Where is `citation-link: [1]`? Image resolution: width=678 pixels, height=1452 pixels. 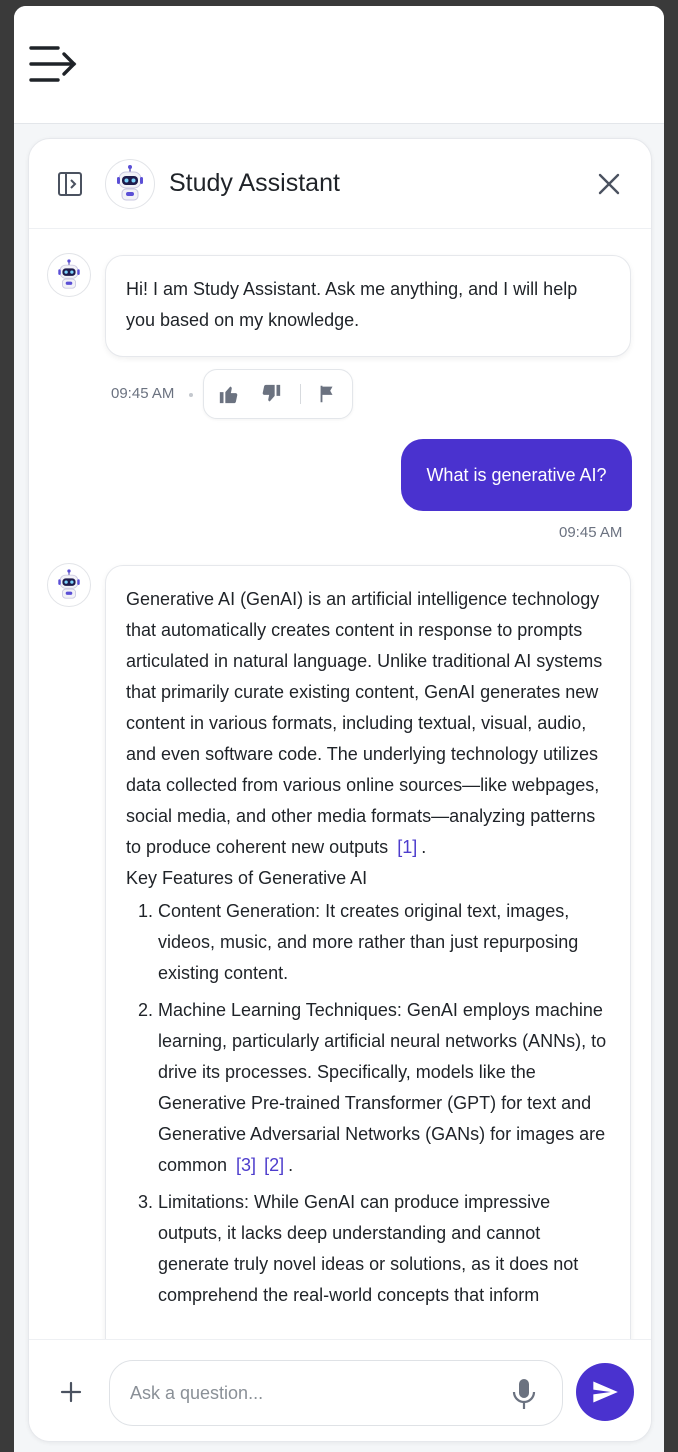 citation-link: [1] is located at coordinates (407, 847).